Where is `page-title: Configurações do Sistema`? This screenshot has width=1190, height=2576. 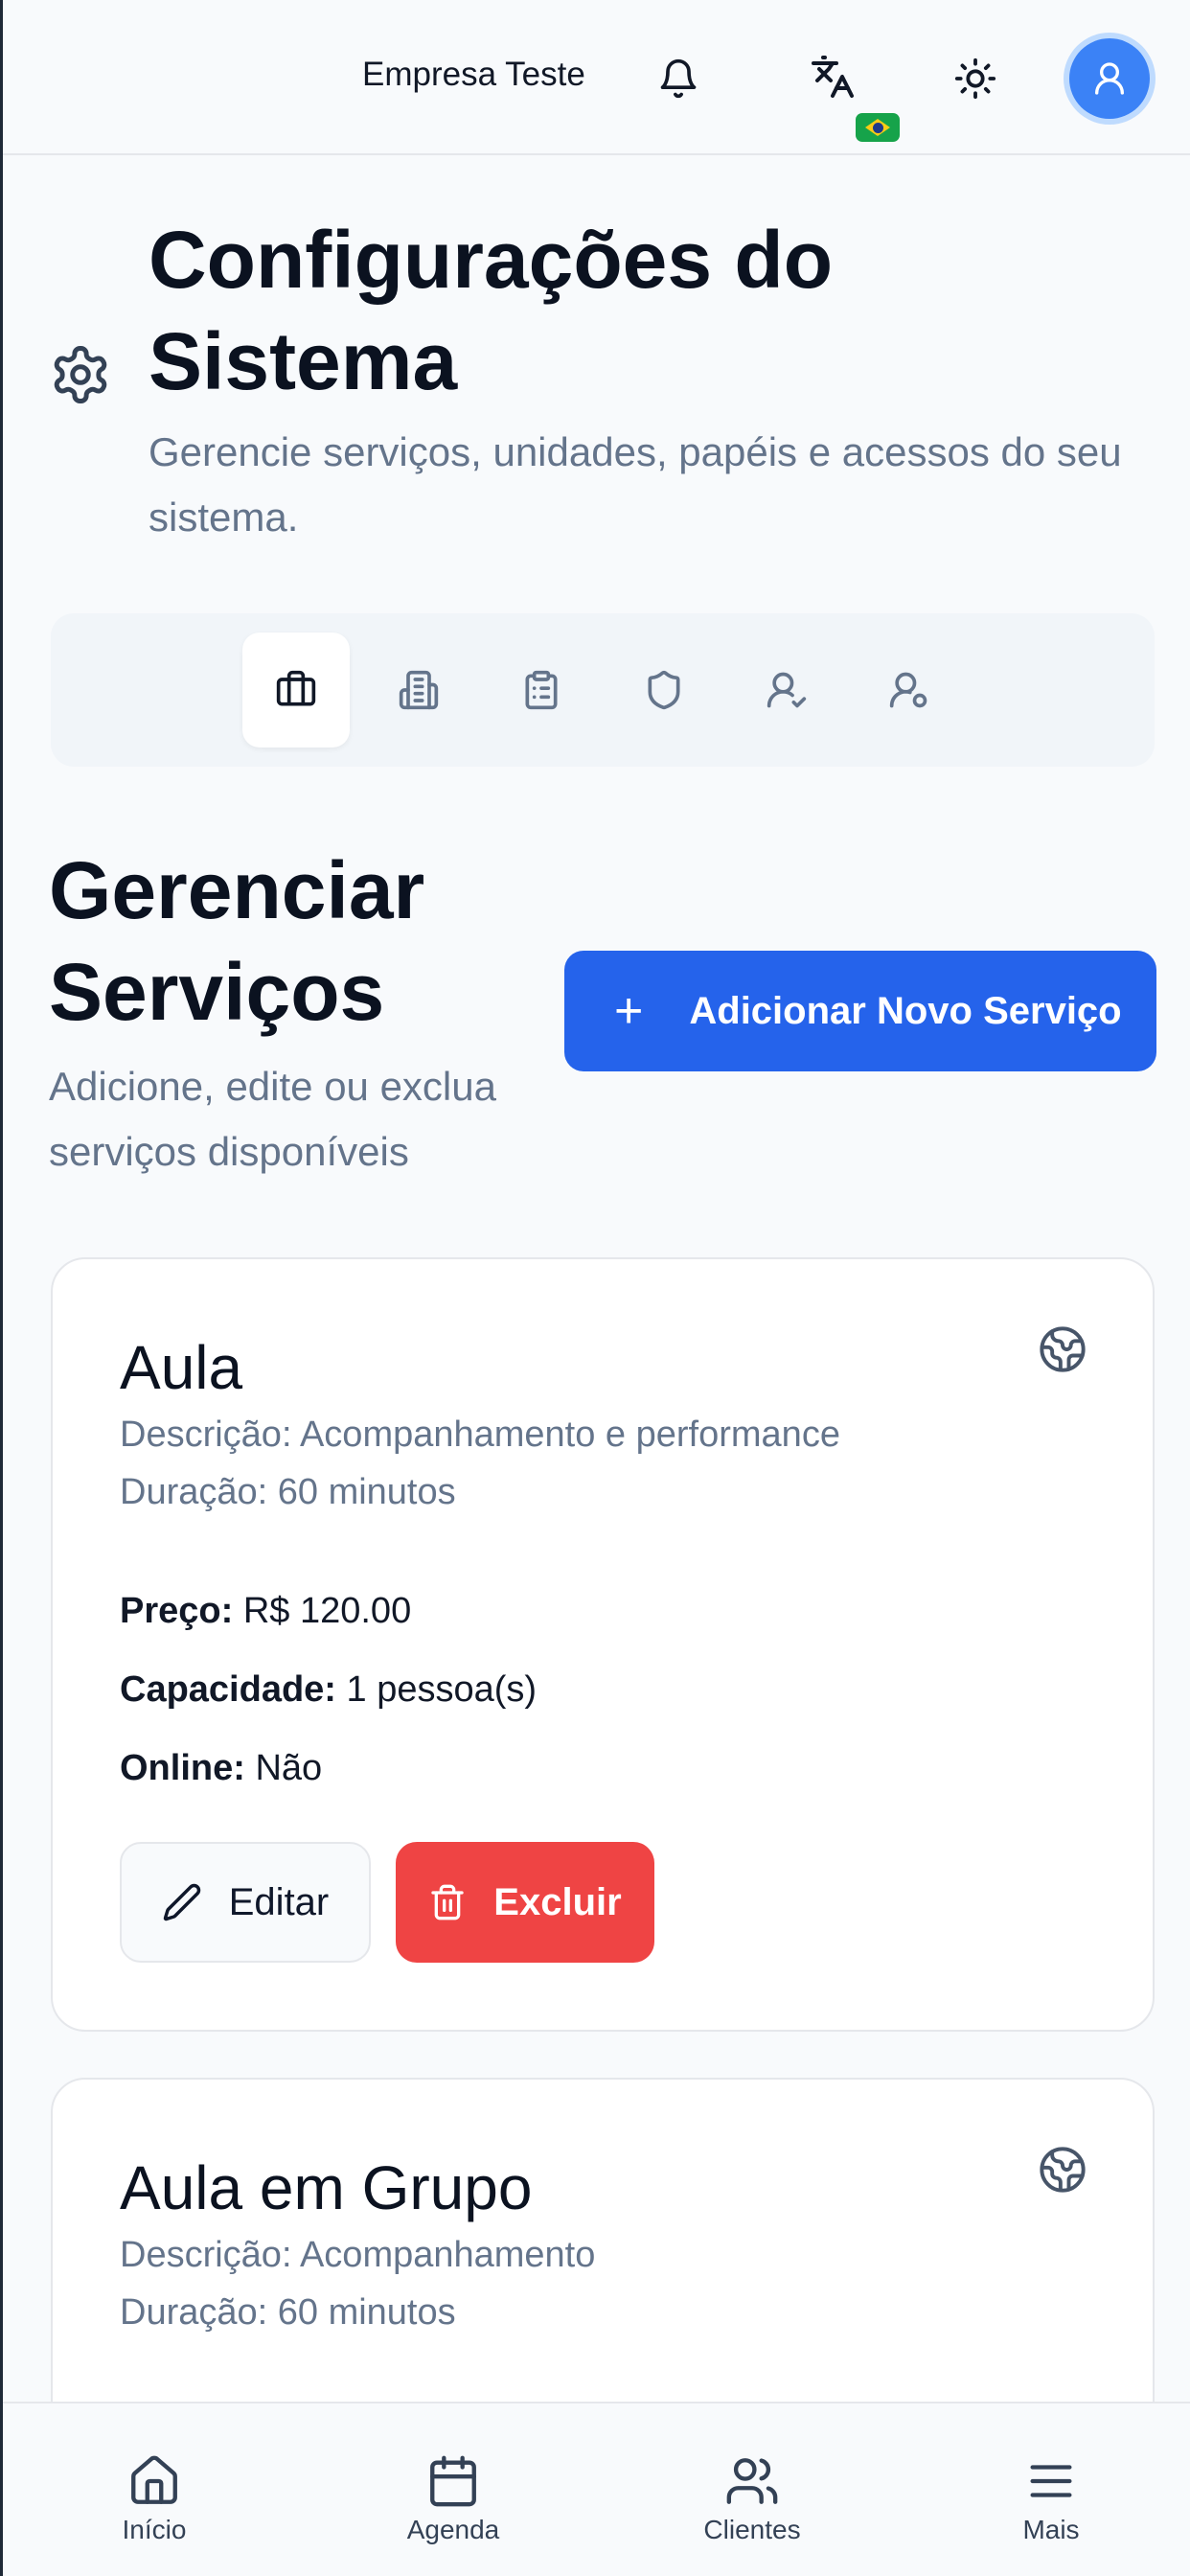
page-title: Configurações do Sistema is located at coordinates (492, 310).